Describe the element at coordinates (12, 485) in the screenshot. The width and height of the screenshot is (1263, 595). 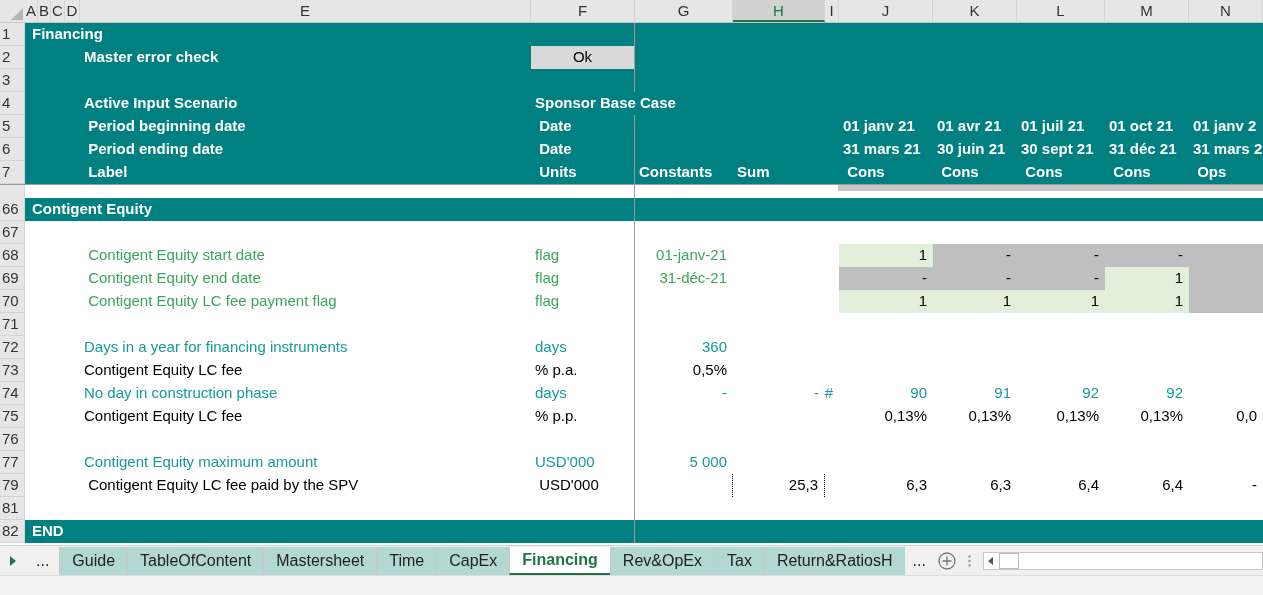
I see `row-number: 79` at that location.